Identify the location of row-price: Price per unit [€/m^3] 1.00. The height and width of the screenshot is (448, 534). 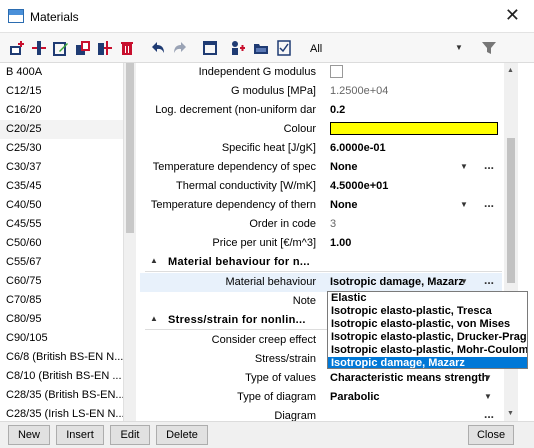
(321, 243).